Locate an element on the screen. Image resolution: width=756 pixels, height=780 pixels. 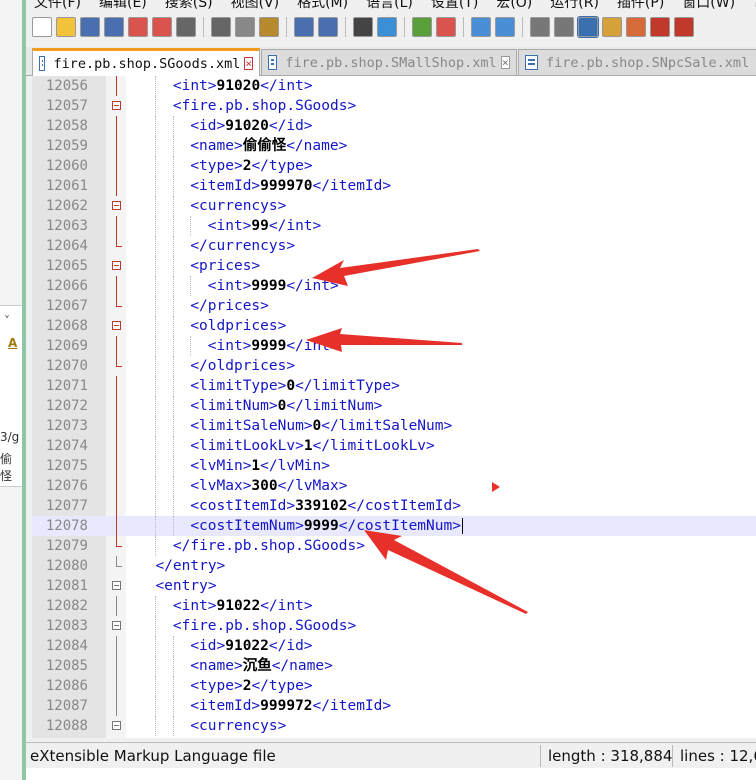
menu-item-10: 窗口(W) is located at coordinates (708, 5).